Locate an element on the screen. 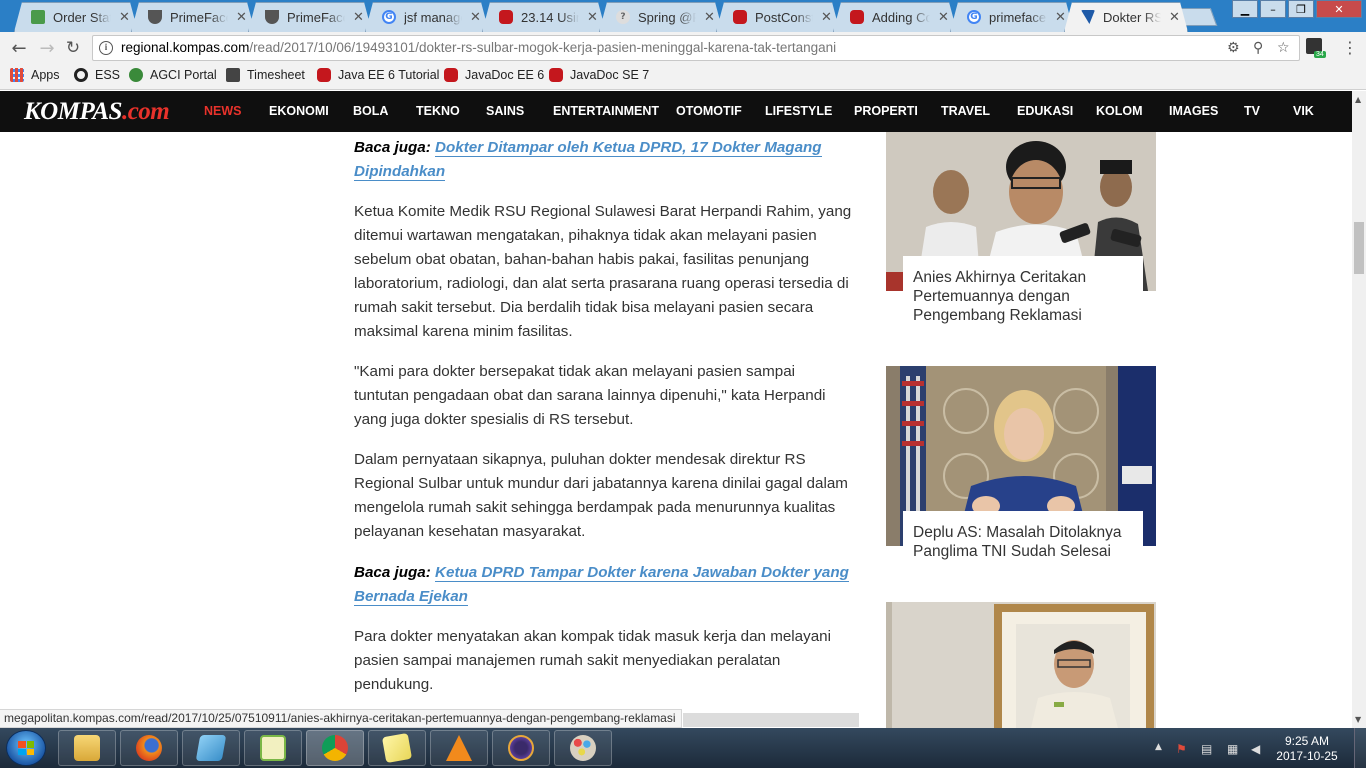 This screenshot has width=1366, height=768. nav-kolom: KOLOM is located at coordinates (1119, 111).